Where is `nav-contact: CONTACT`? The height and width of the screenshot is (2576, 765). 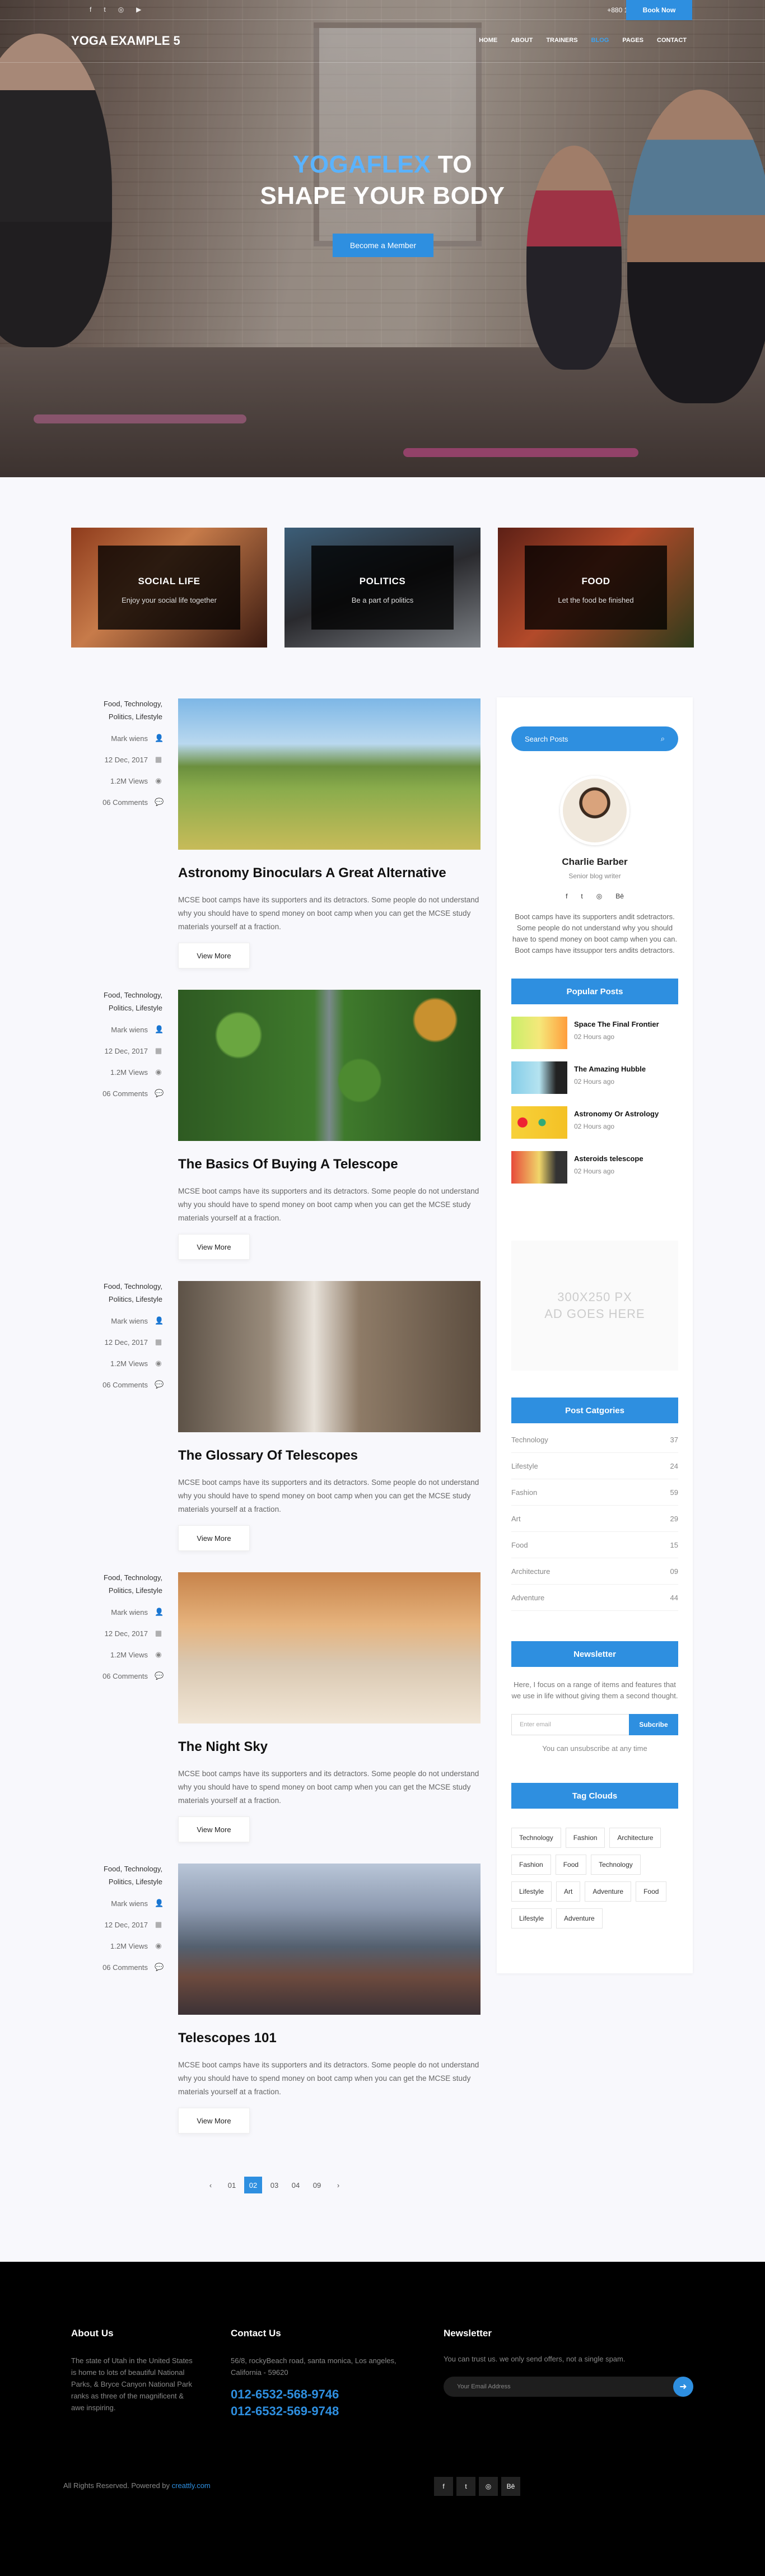
nav-contact: CONTACT is located at coordinates (671, 40).